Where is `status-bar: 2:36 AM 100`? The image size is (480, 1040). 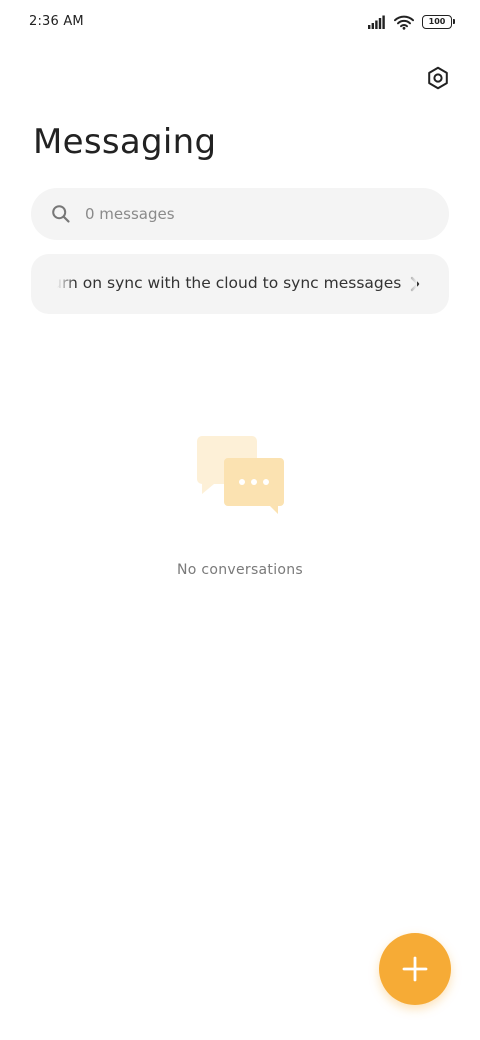 status-bar: 2:36 AM 100 is located at coordinates (240, 22).